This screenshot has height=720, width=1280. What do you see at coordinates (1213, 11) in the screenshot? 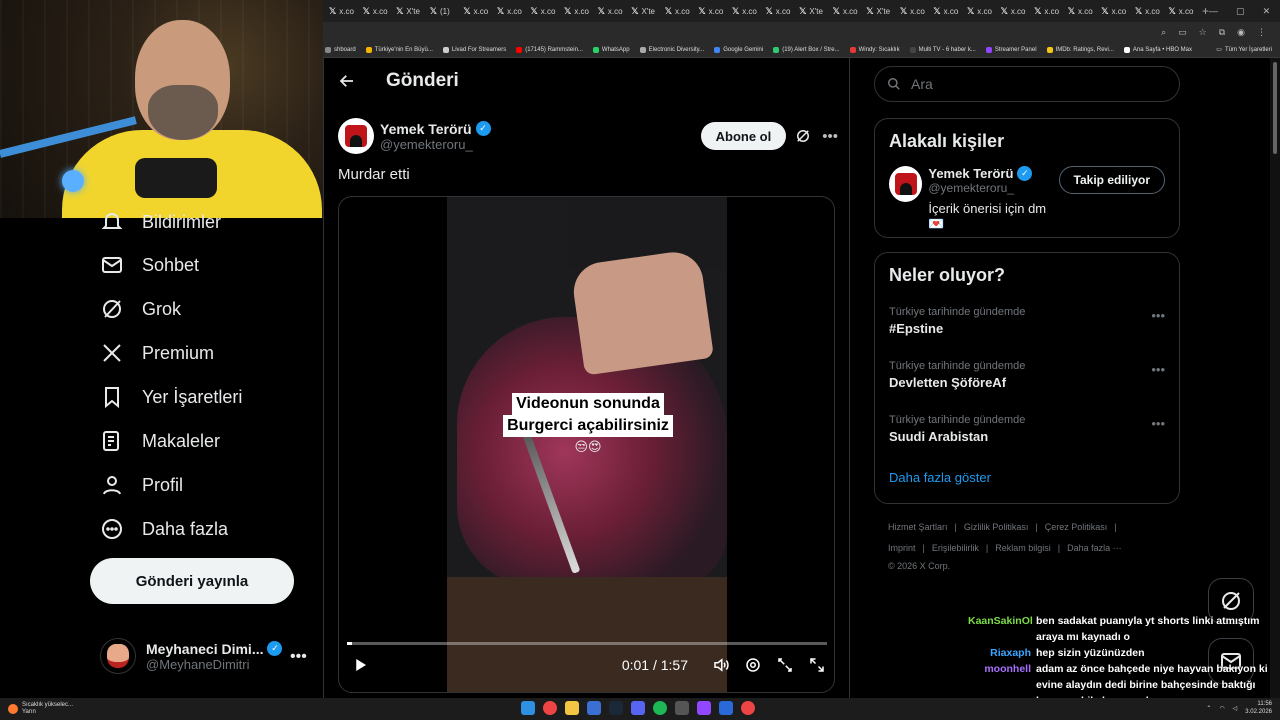
I see `minimize-icon: —` at bounding box center [1213, 11].